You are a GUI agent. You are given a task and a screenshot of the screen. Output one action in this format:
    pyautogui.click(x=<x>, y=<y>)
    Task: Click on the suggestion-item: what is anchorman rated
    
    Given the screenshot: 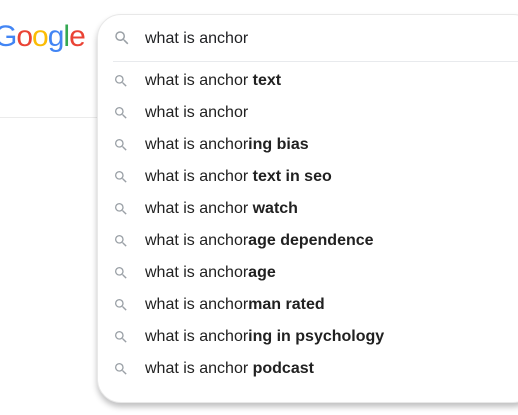 What is the action you would take?
    pyautogui.click(x=308, y=305)
    